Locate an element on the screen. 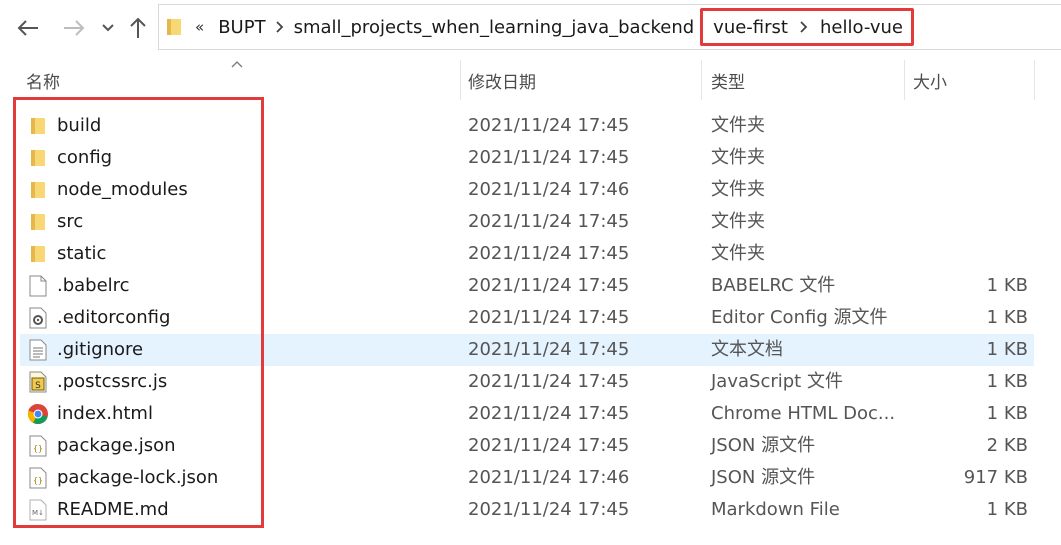 Image resolution: width=1061 pixels, height=545 pixels. breadcrumb-highlight: vue-first hello-vue is located at coordinates (807, 27).